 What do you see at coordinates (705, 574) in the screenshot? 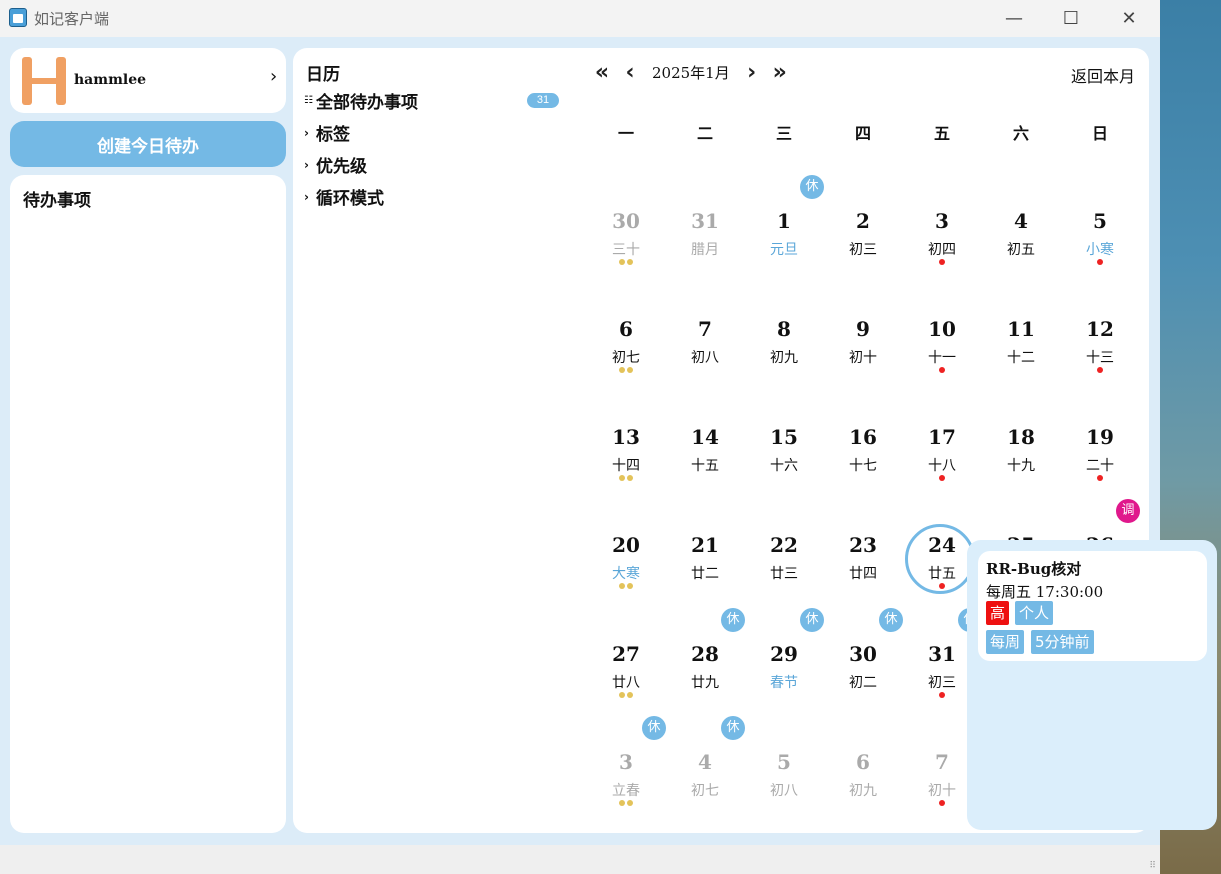
I see `lunar-date: 廿二` at bounding box center [705, 574].